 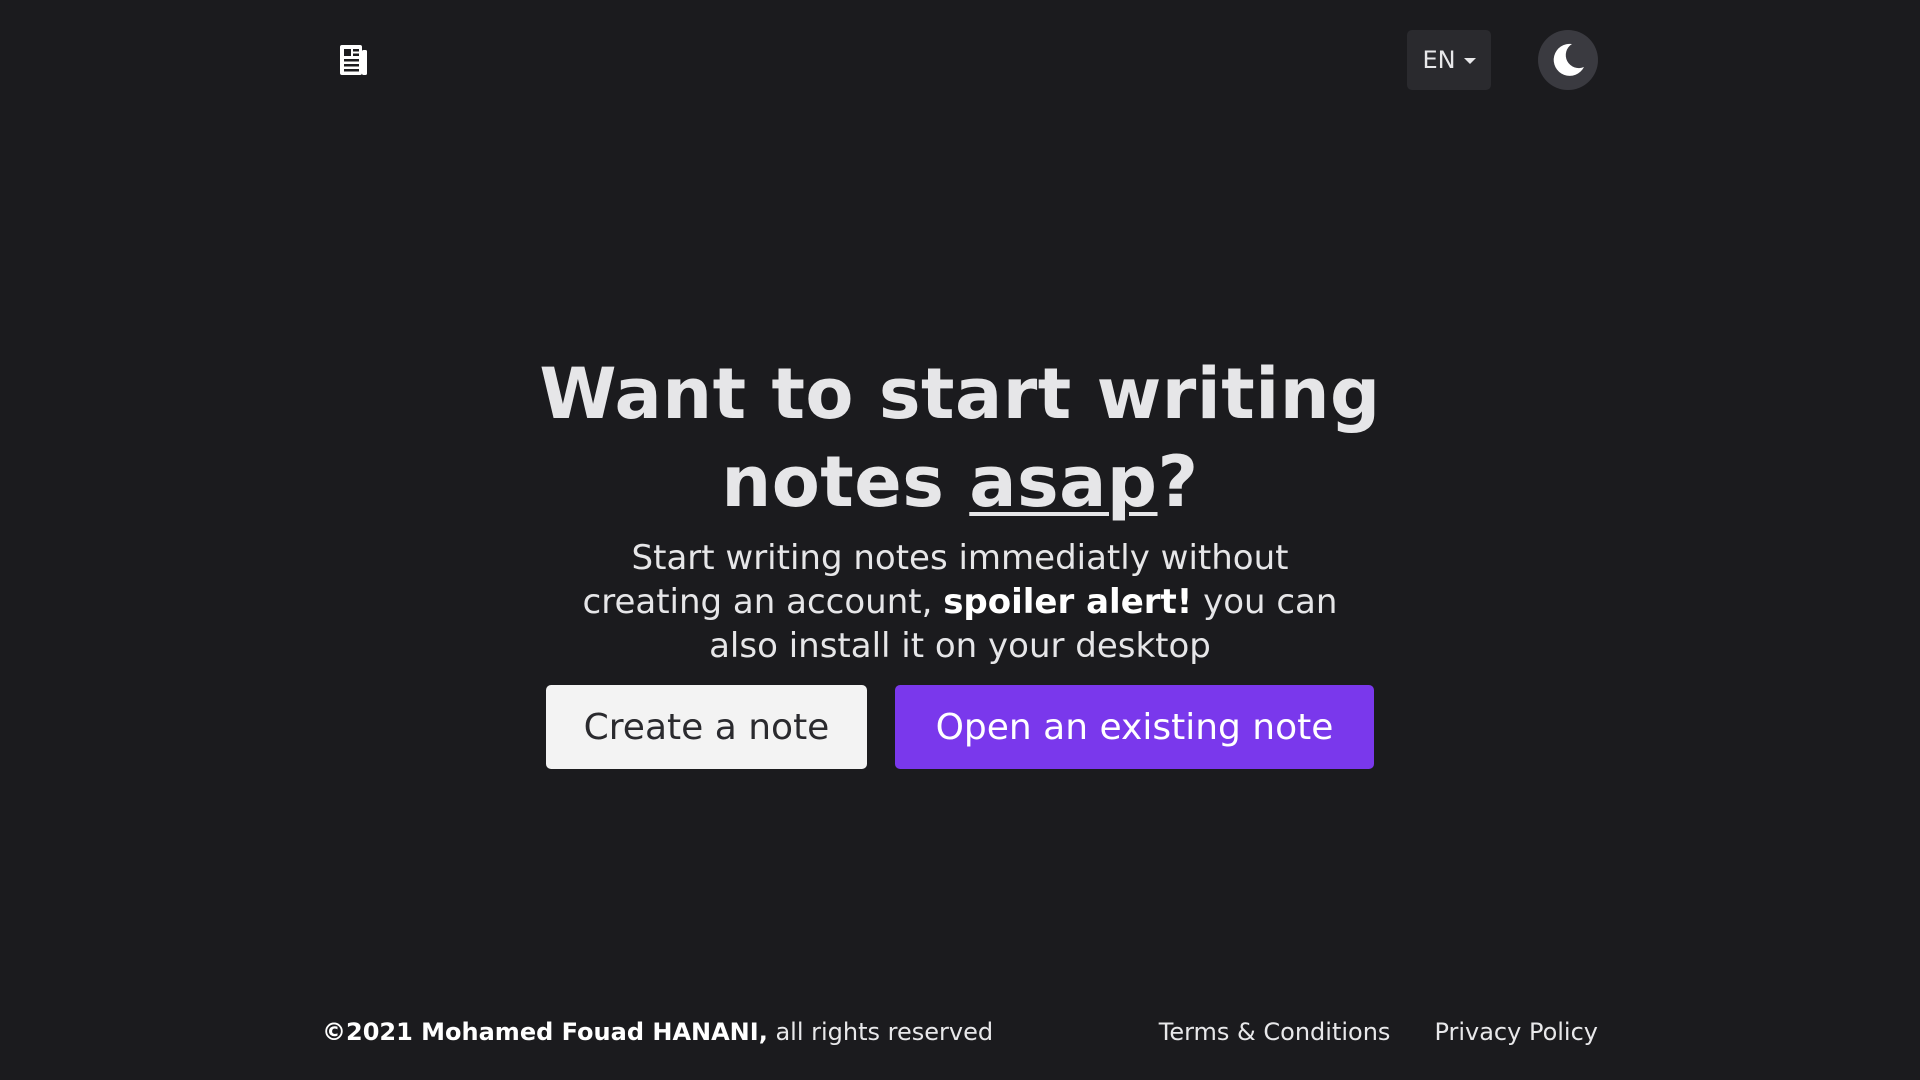 I want to click on copyright-rest: all rights reserved, so click(x=880, y=1032).